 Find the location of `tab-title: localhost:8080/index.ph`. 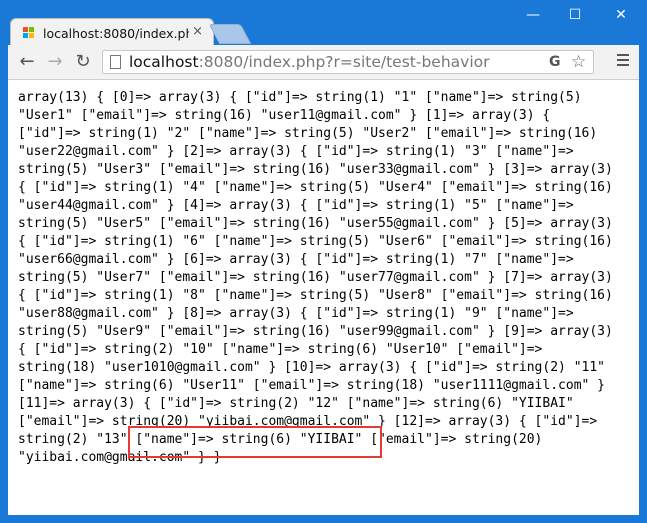

tab-title: localhost:8080/index.ph is located at coordinates (116, 33).